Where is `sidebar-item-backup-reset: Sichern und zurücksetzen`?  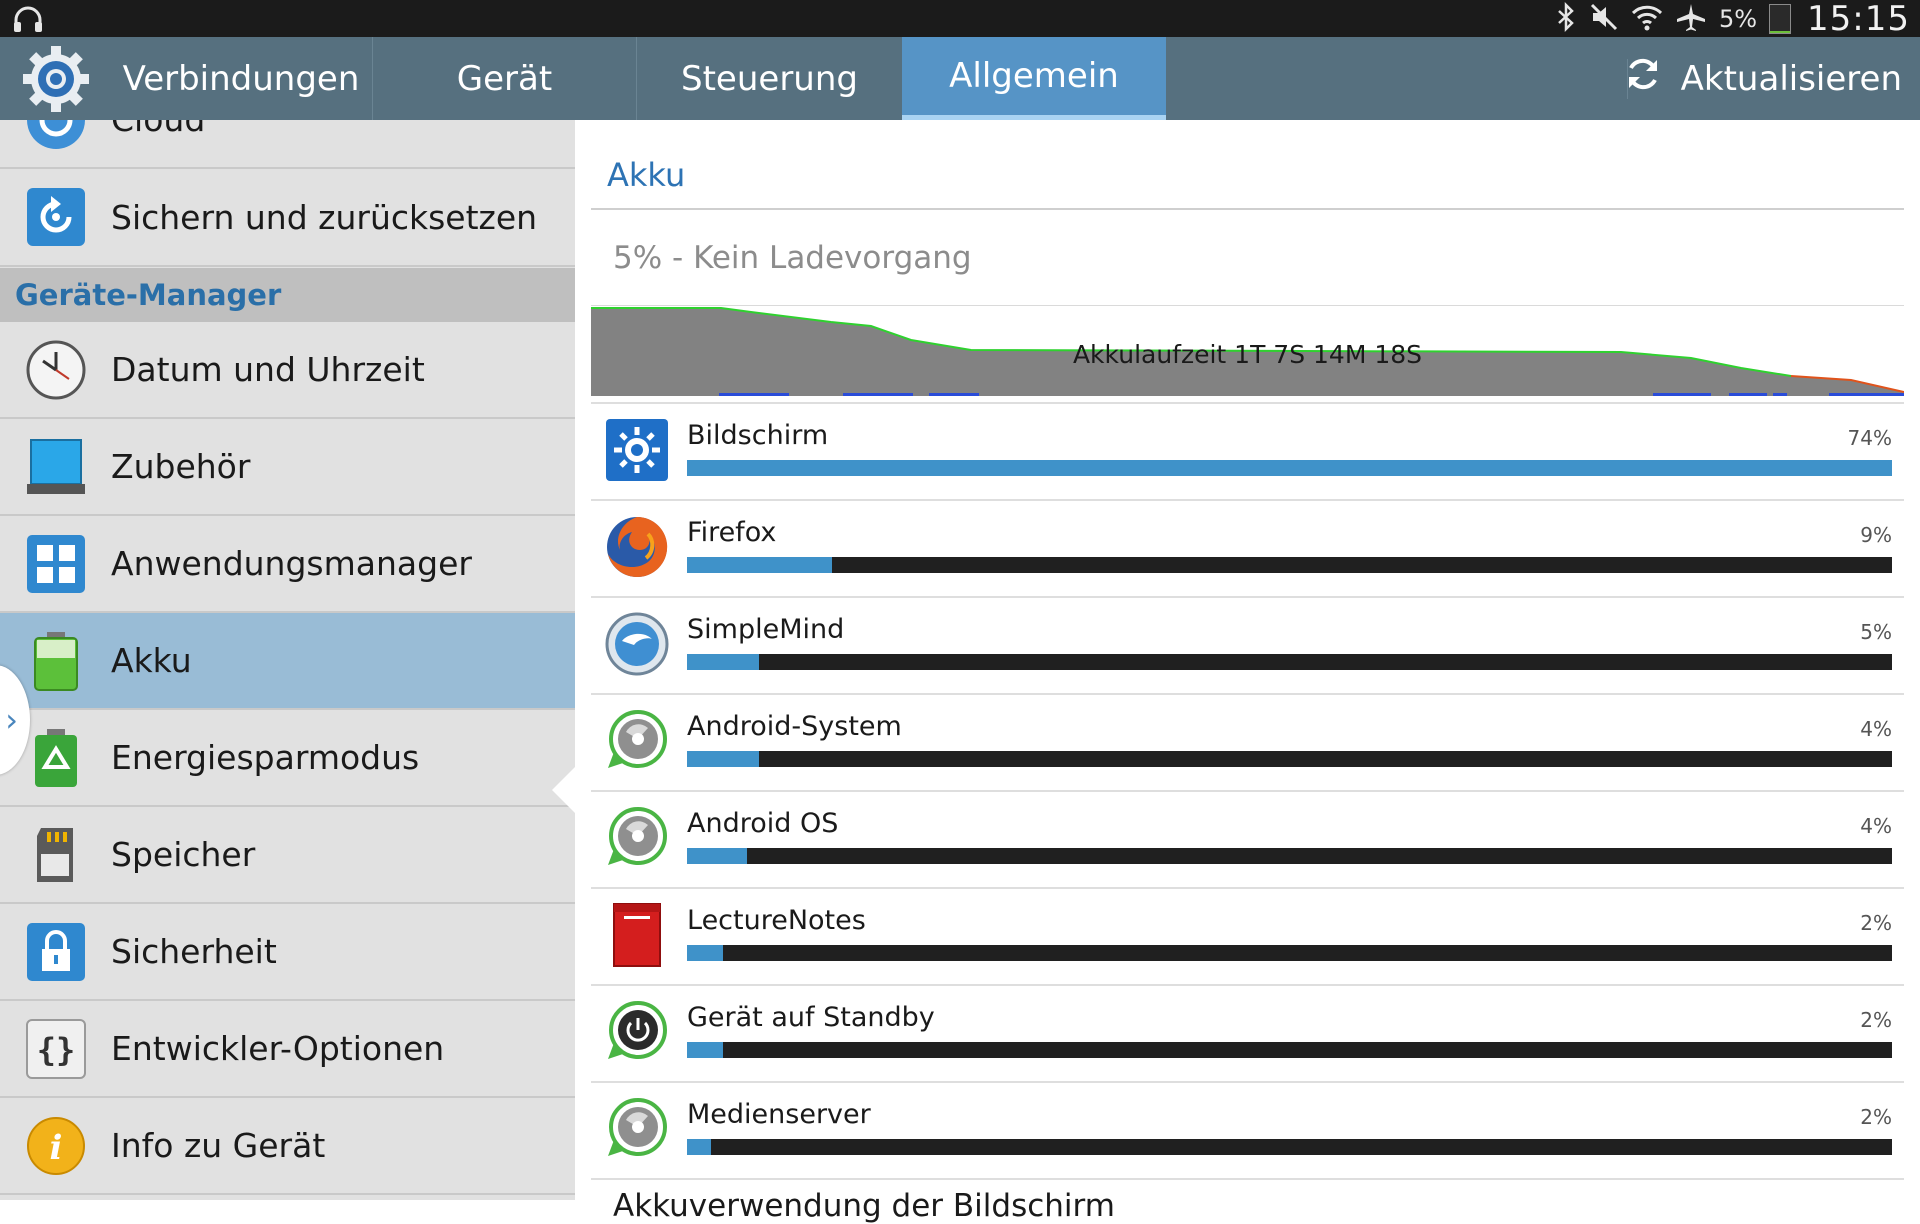
sidebar-item-backup-reset: Sichern und zurücksetzen is located at coordinates (287, 218).